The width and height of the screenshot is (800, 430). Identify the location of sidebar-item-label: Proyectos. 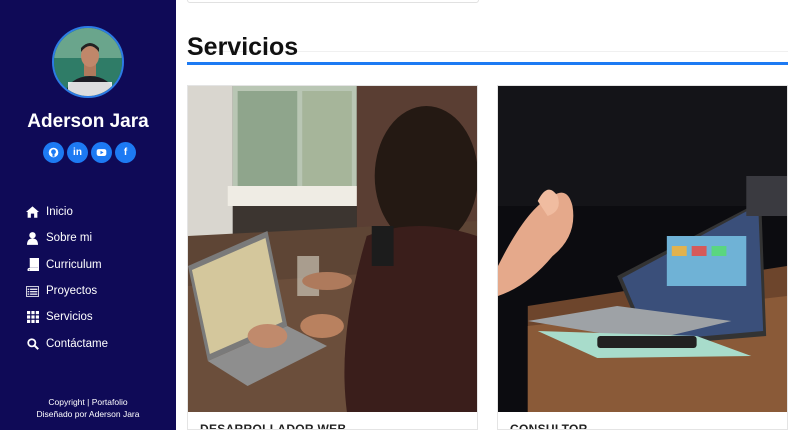
(72, 291).